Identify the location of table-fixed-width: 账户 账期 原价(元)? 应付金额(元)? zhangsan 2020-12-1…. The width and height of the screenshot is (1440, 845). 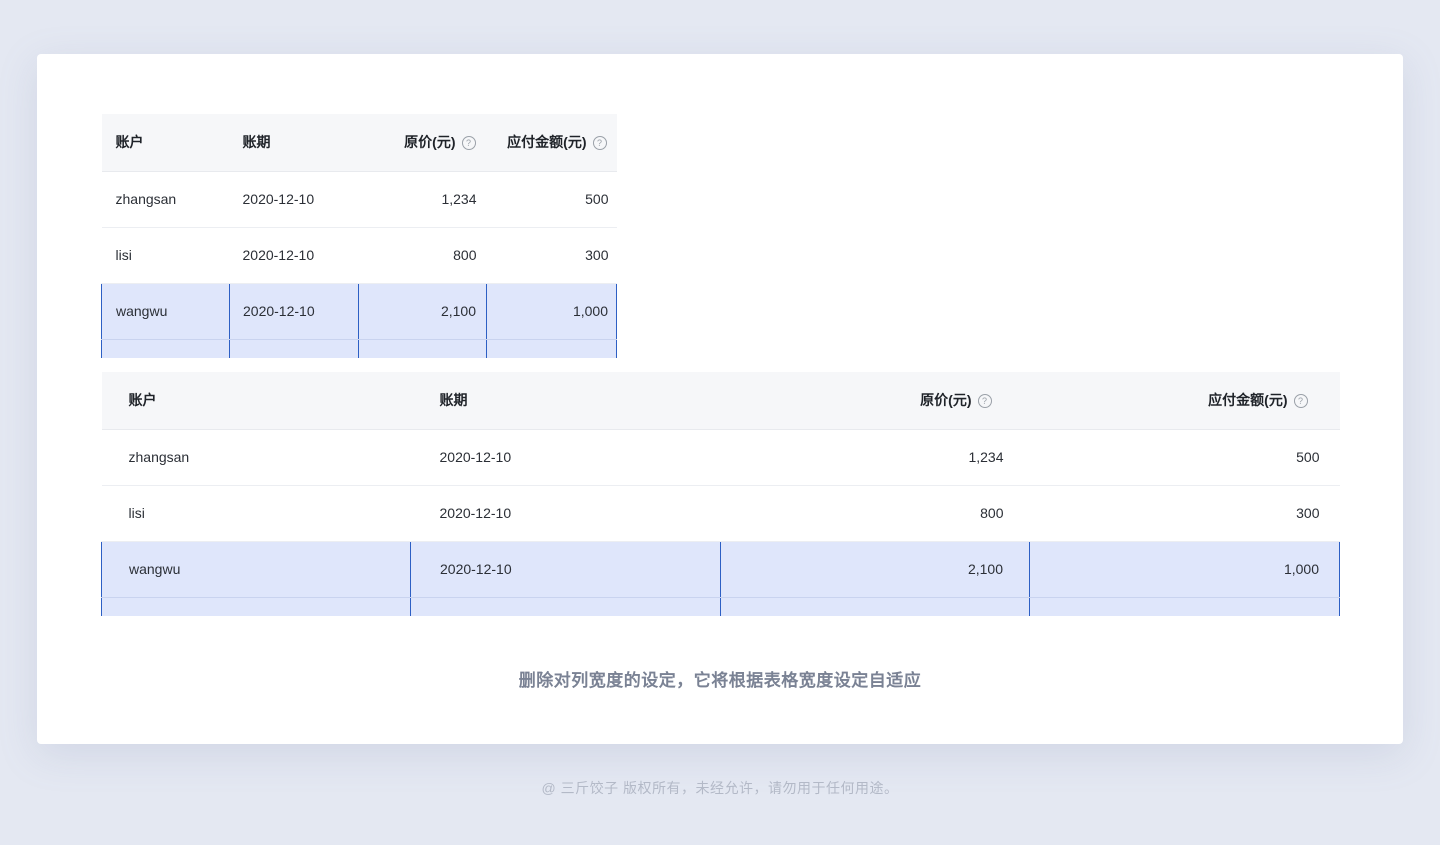
(359, 236).